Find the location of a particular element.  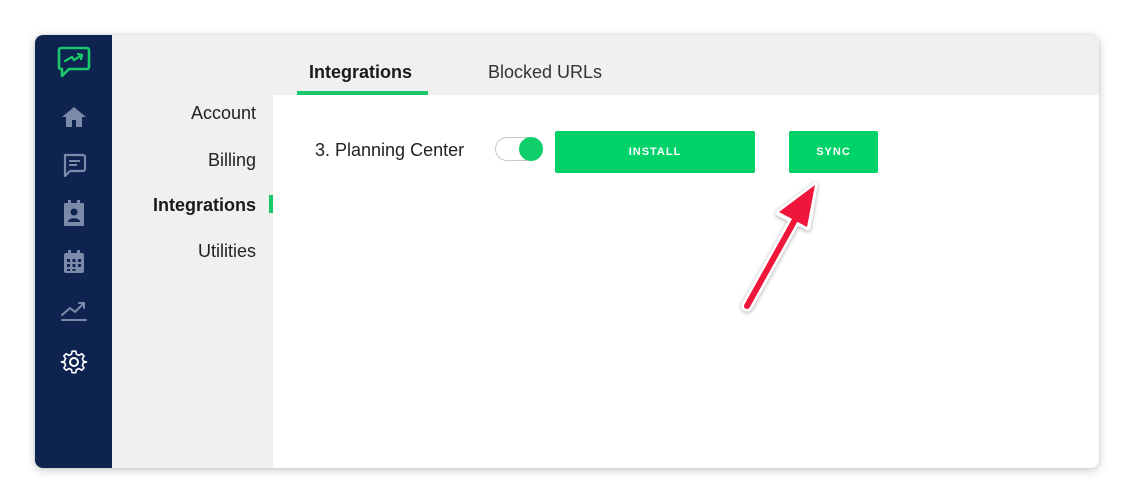

sync-button: SYNC is located at coordinates (833, 152).